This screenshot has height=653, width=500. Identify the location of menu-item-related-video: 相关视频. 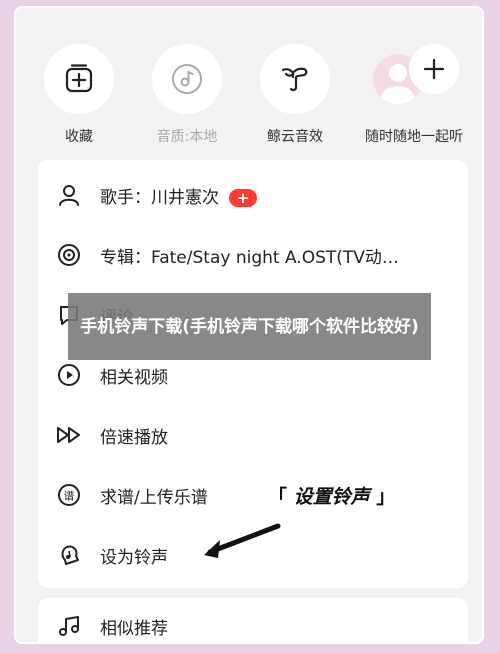
(253, 375).